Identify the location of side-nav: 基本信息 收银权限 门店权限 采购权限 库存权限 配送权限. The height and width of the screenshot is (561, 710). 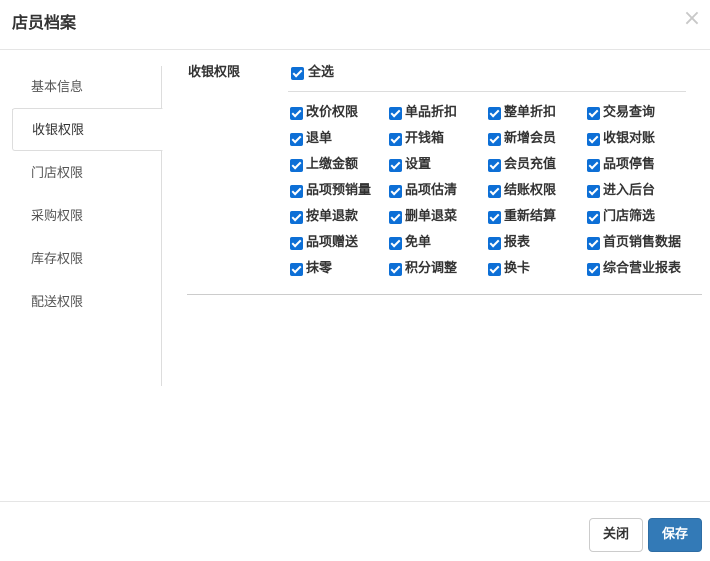
(87, 226).